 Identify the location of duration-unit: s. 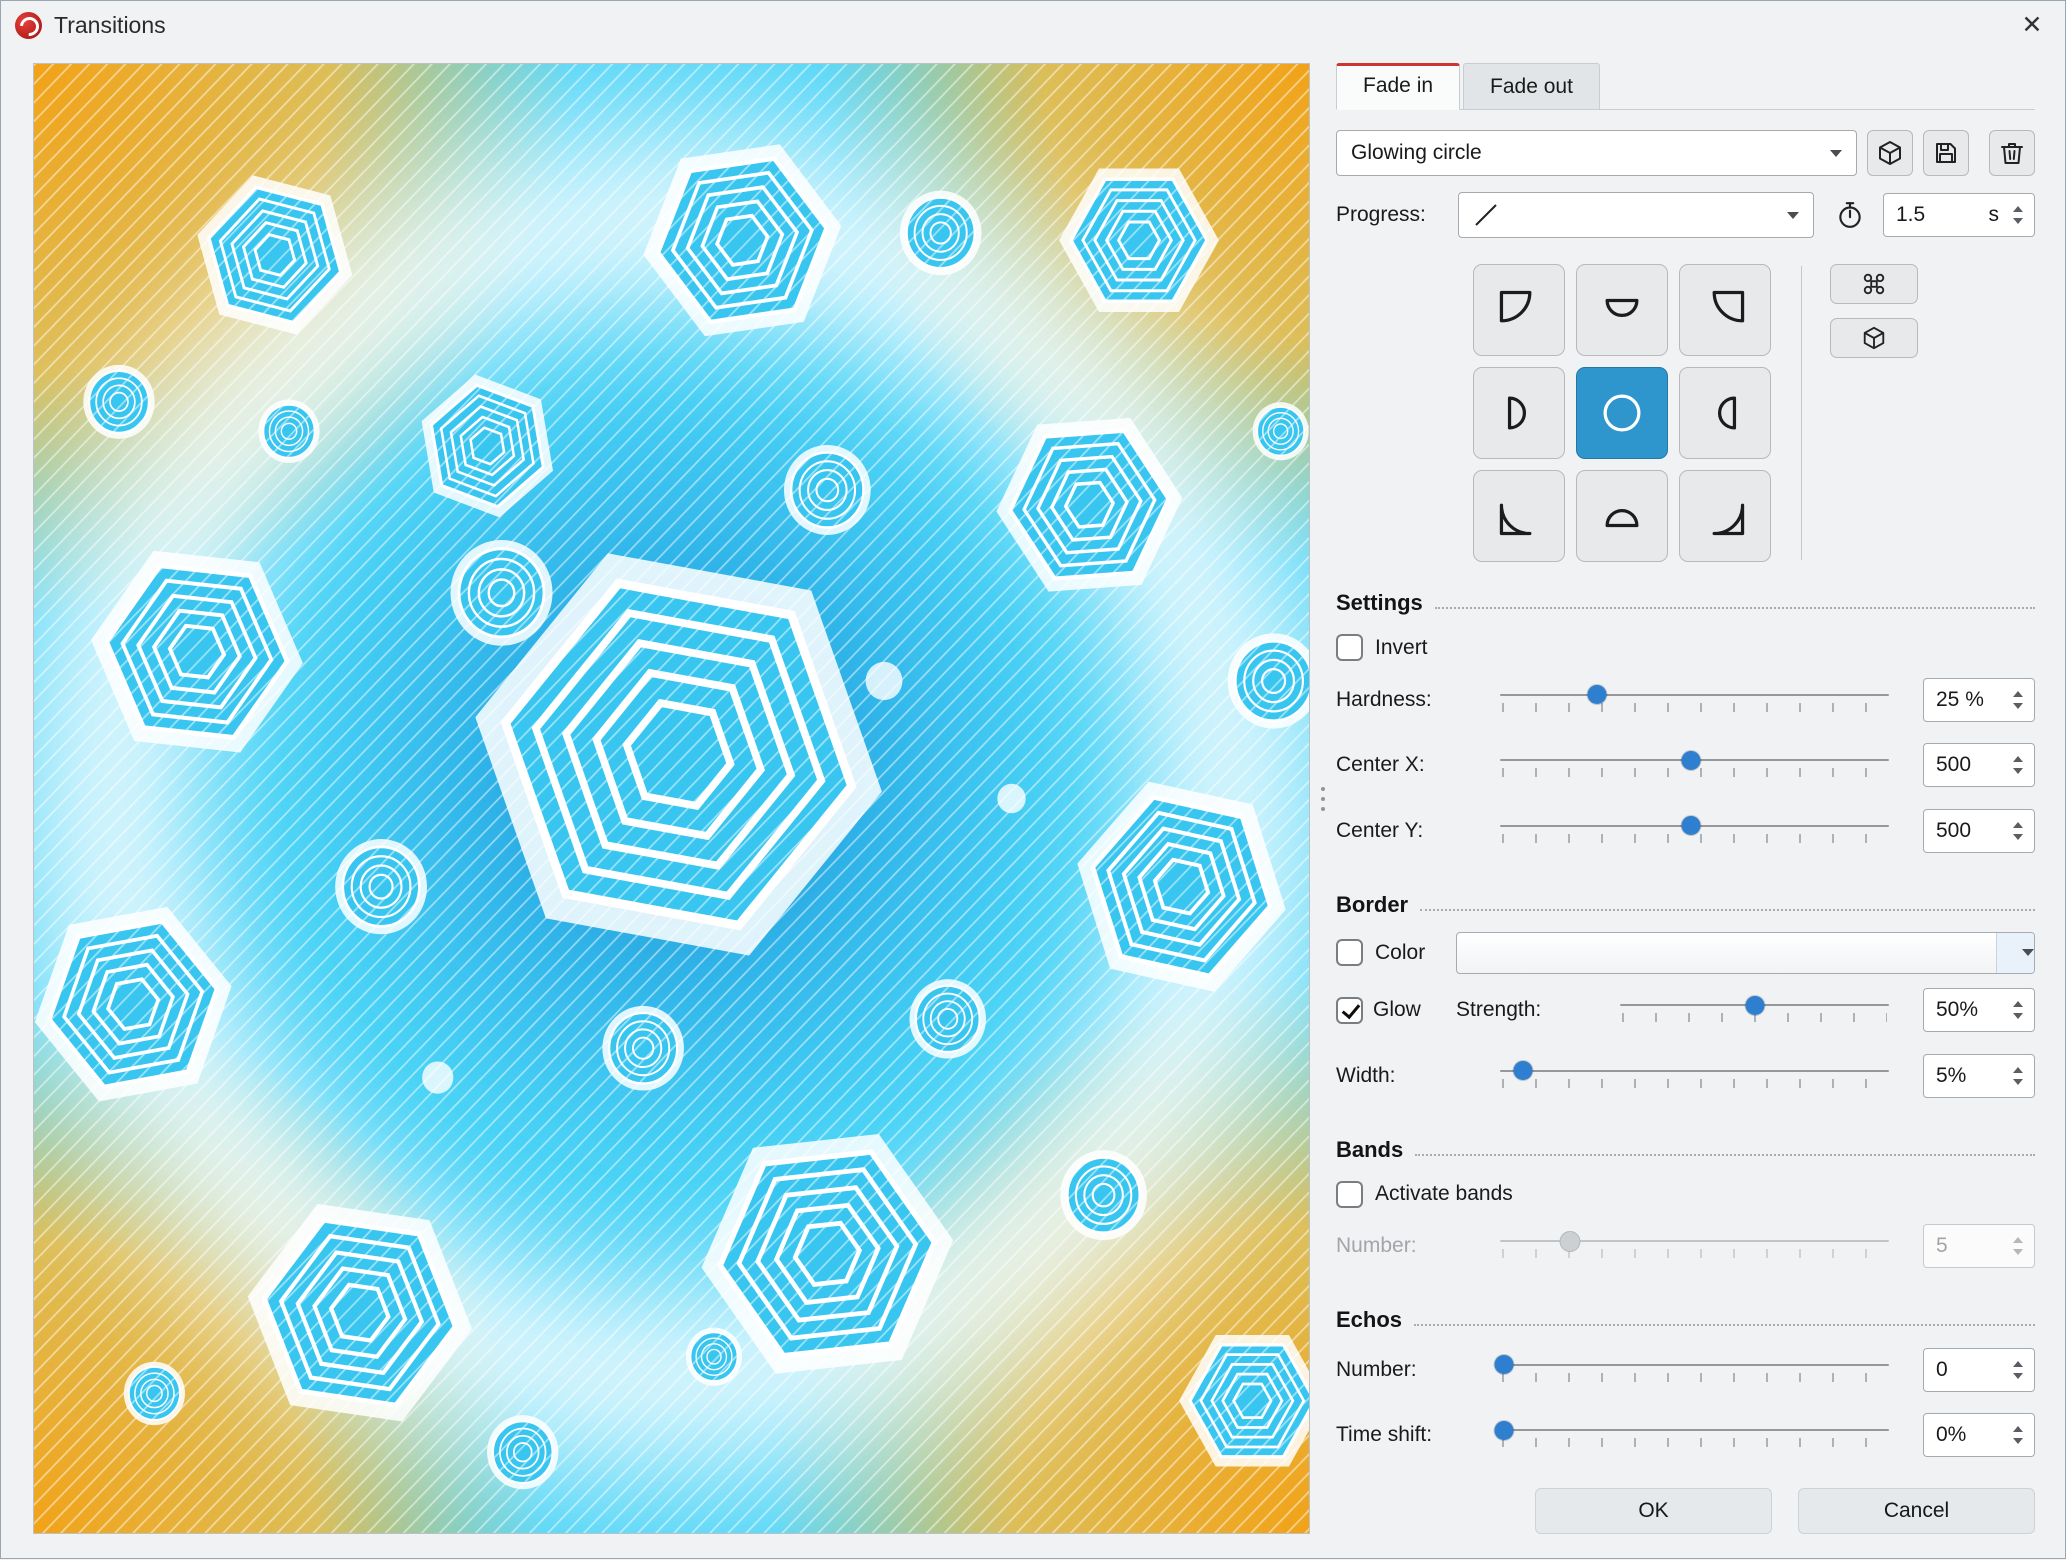
(1994, 214).